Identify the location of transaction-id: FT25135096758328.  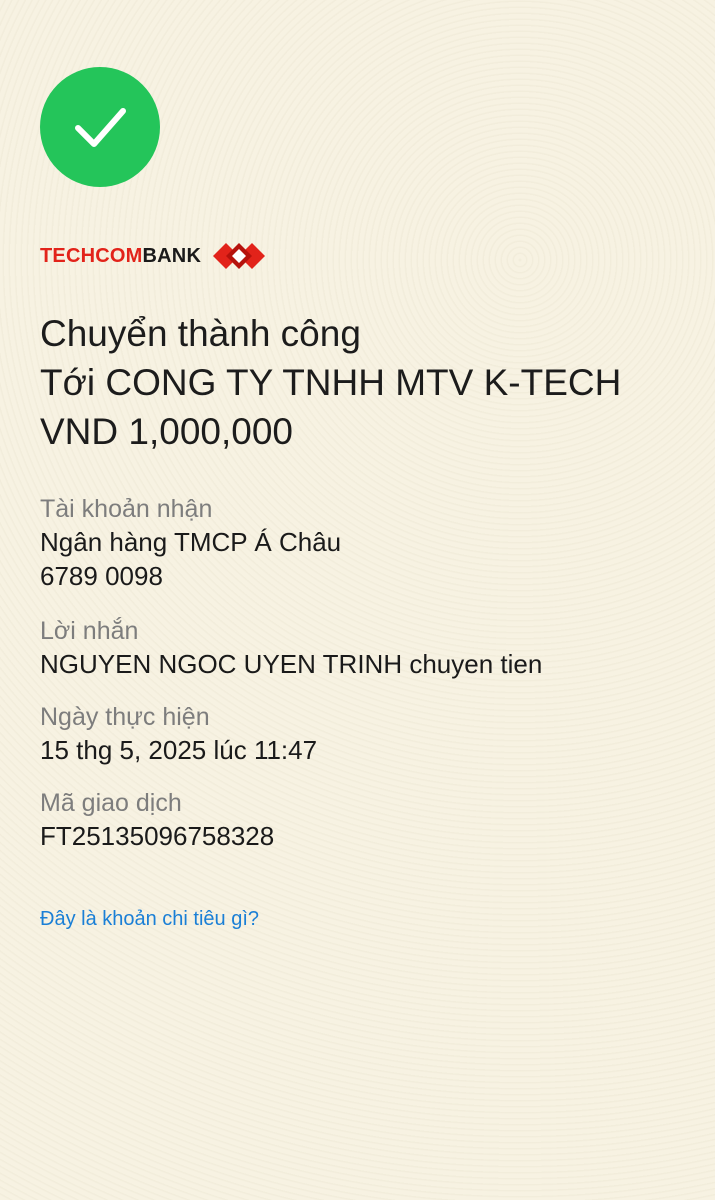
(157, 836).